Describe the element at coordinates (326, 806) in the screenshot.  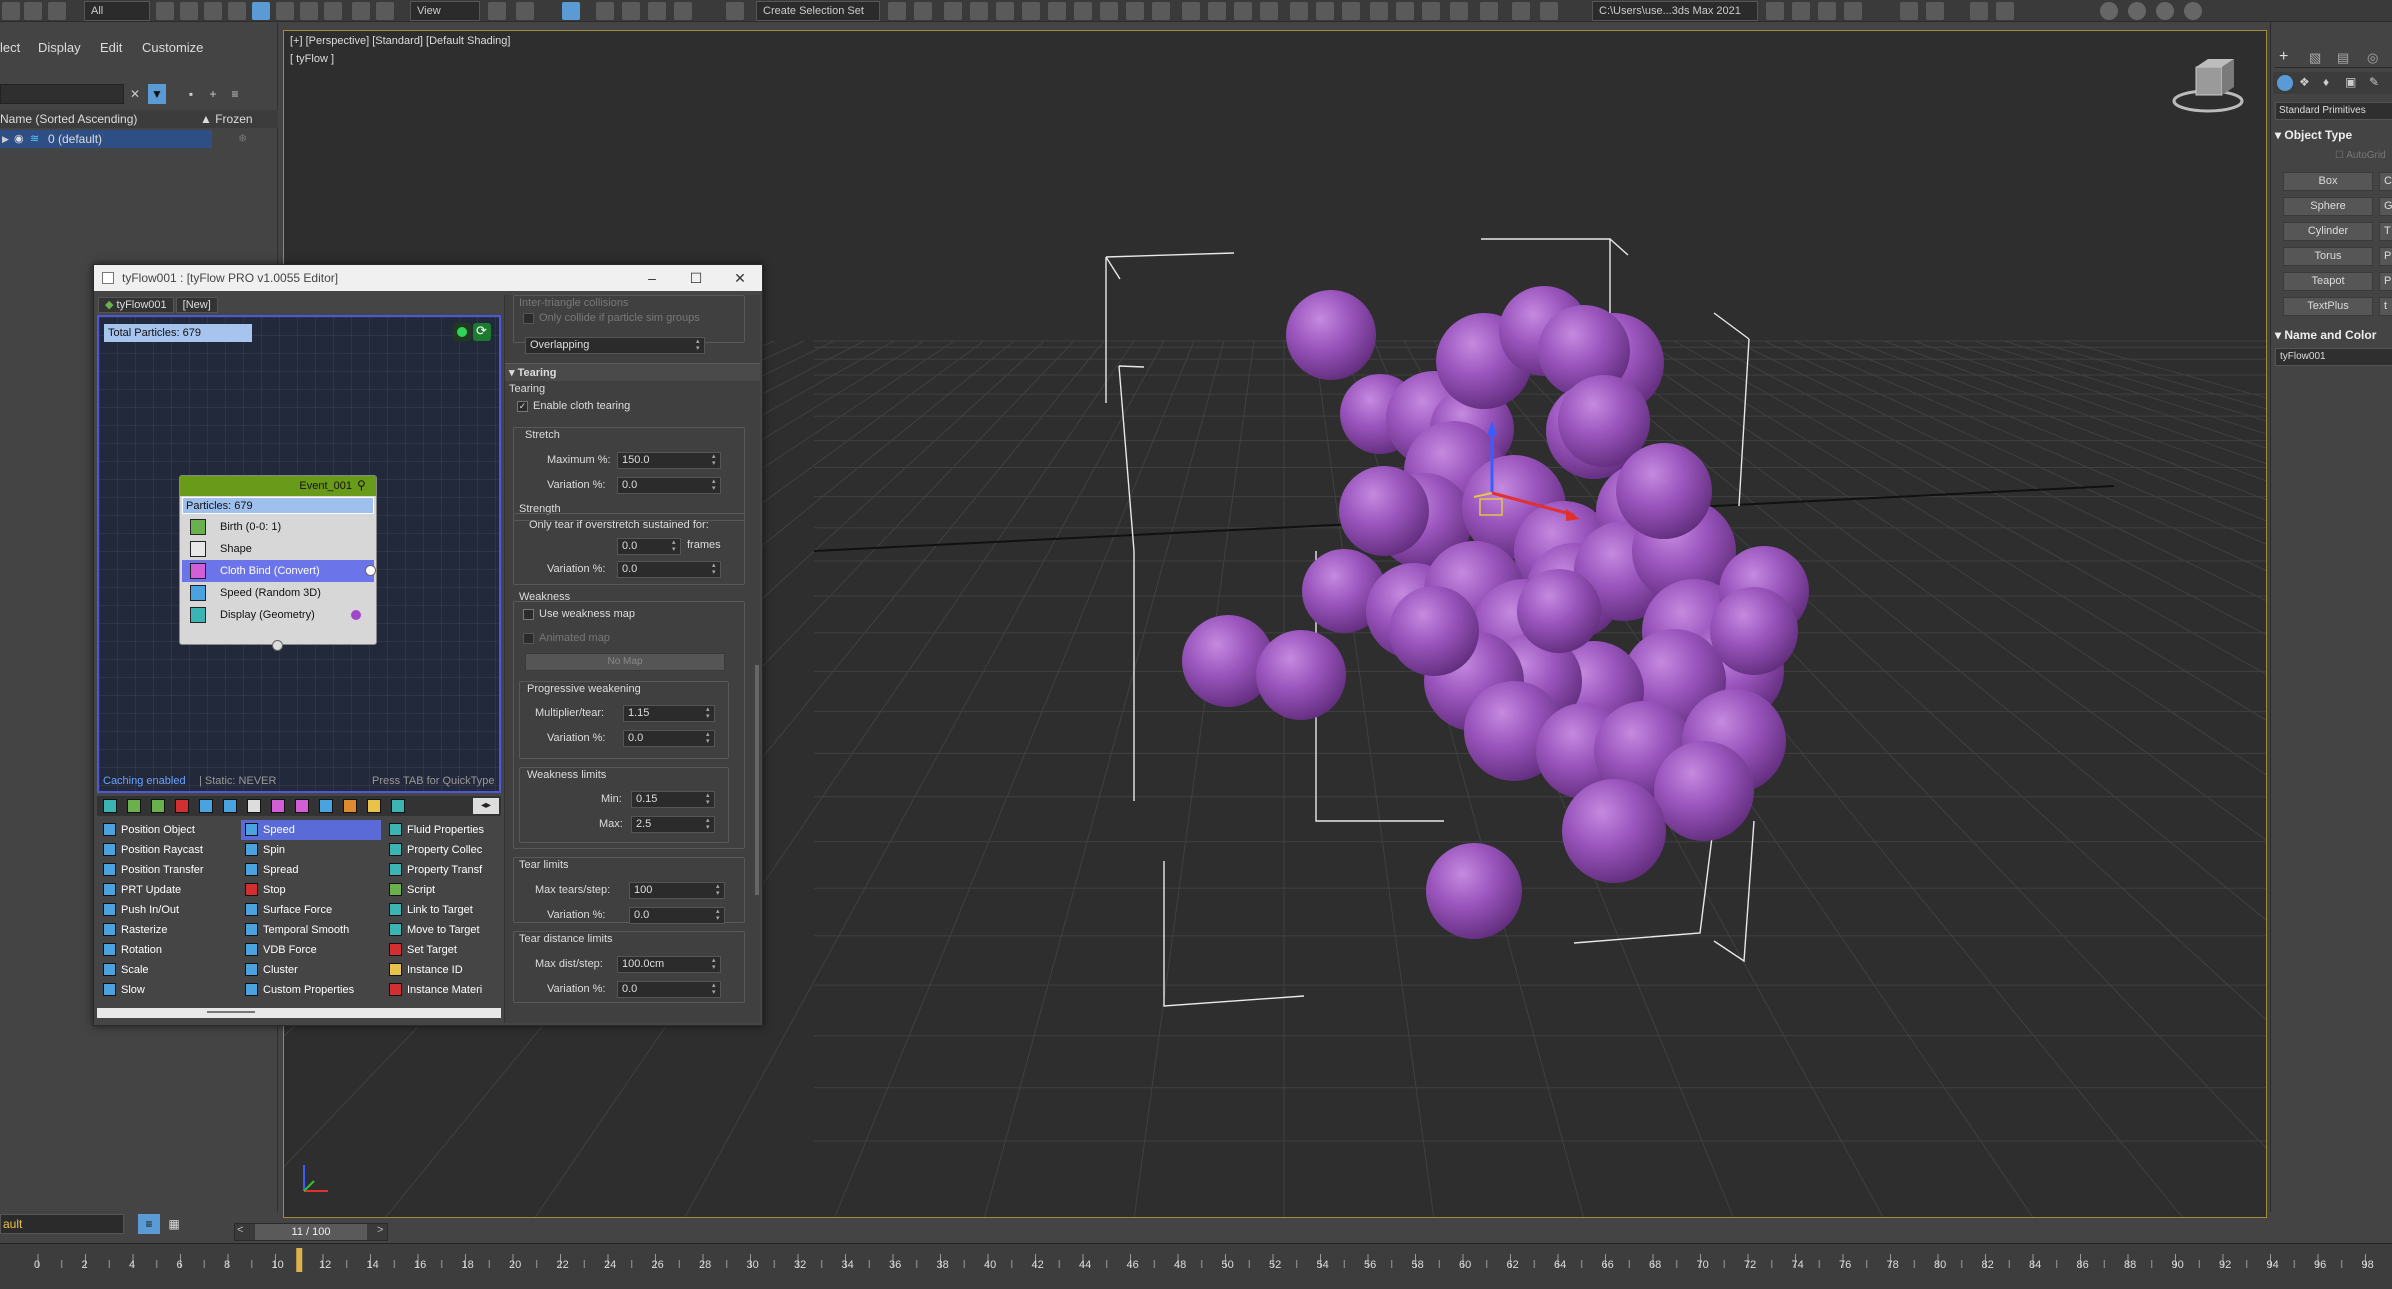
I see `category-physx-icon` at that location.